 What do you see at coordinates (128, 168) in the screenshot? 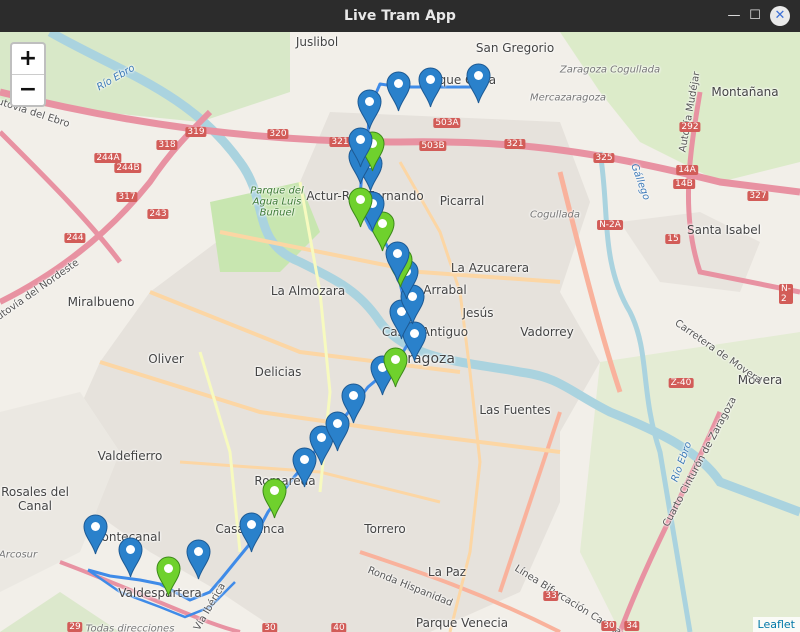
I see `road-number: 244B` at bounding box center [128, 168].